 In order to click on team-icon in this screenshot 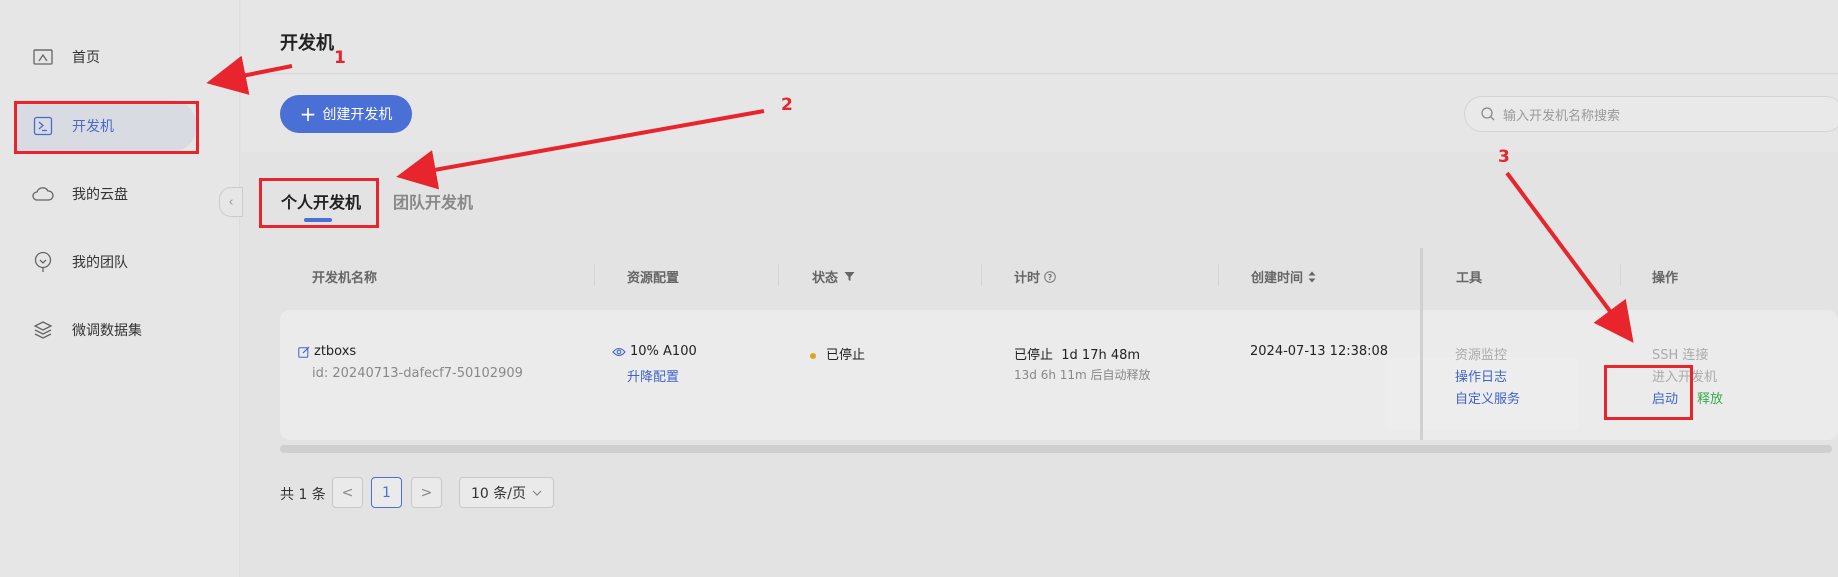, I will do `click(43, 262)`.